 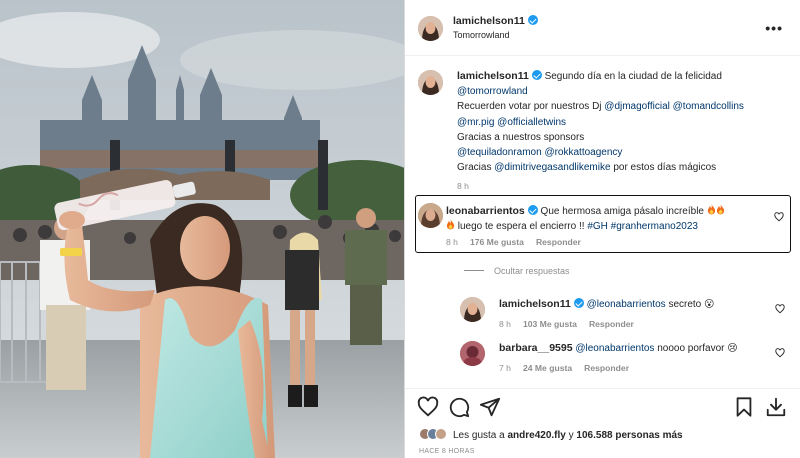 What do you see at coordinates (489, 21) in the screenshot?
I see `author-username: lamichelson11` at bounding box center [489, 21].